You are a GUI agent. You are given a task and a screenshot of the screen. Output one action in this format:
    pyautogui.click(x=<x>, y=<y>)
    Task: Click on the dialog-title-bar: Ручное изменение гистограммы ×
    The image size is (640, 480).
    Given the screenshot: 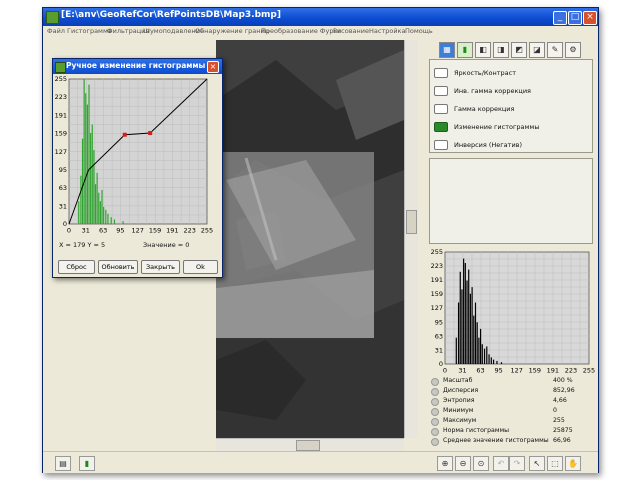 What is the action you would take?
    pyautogui.click(x=137, y=66)
    